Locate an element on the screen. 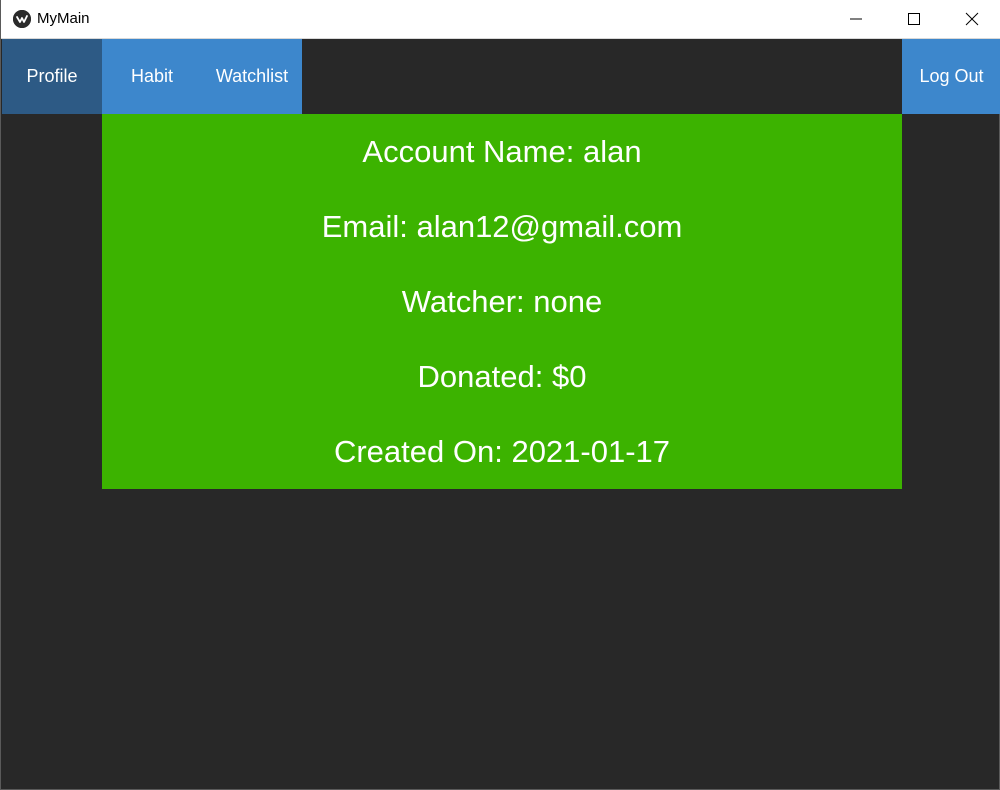 The width and height of the screenshot is (1000, 790). tab-watchlist: Watchlist is located at coordinates (252, 76).